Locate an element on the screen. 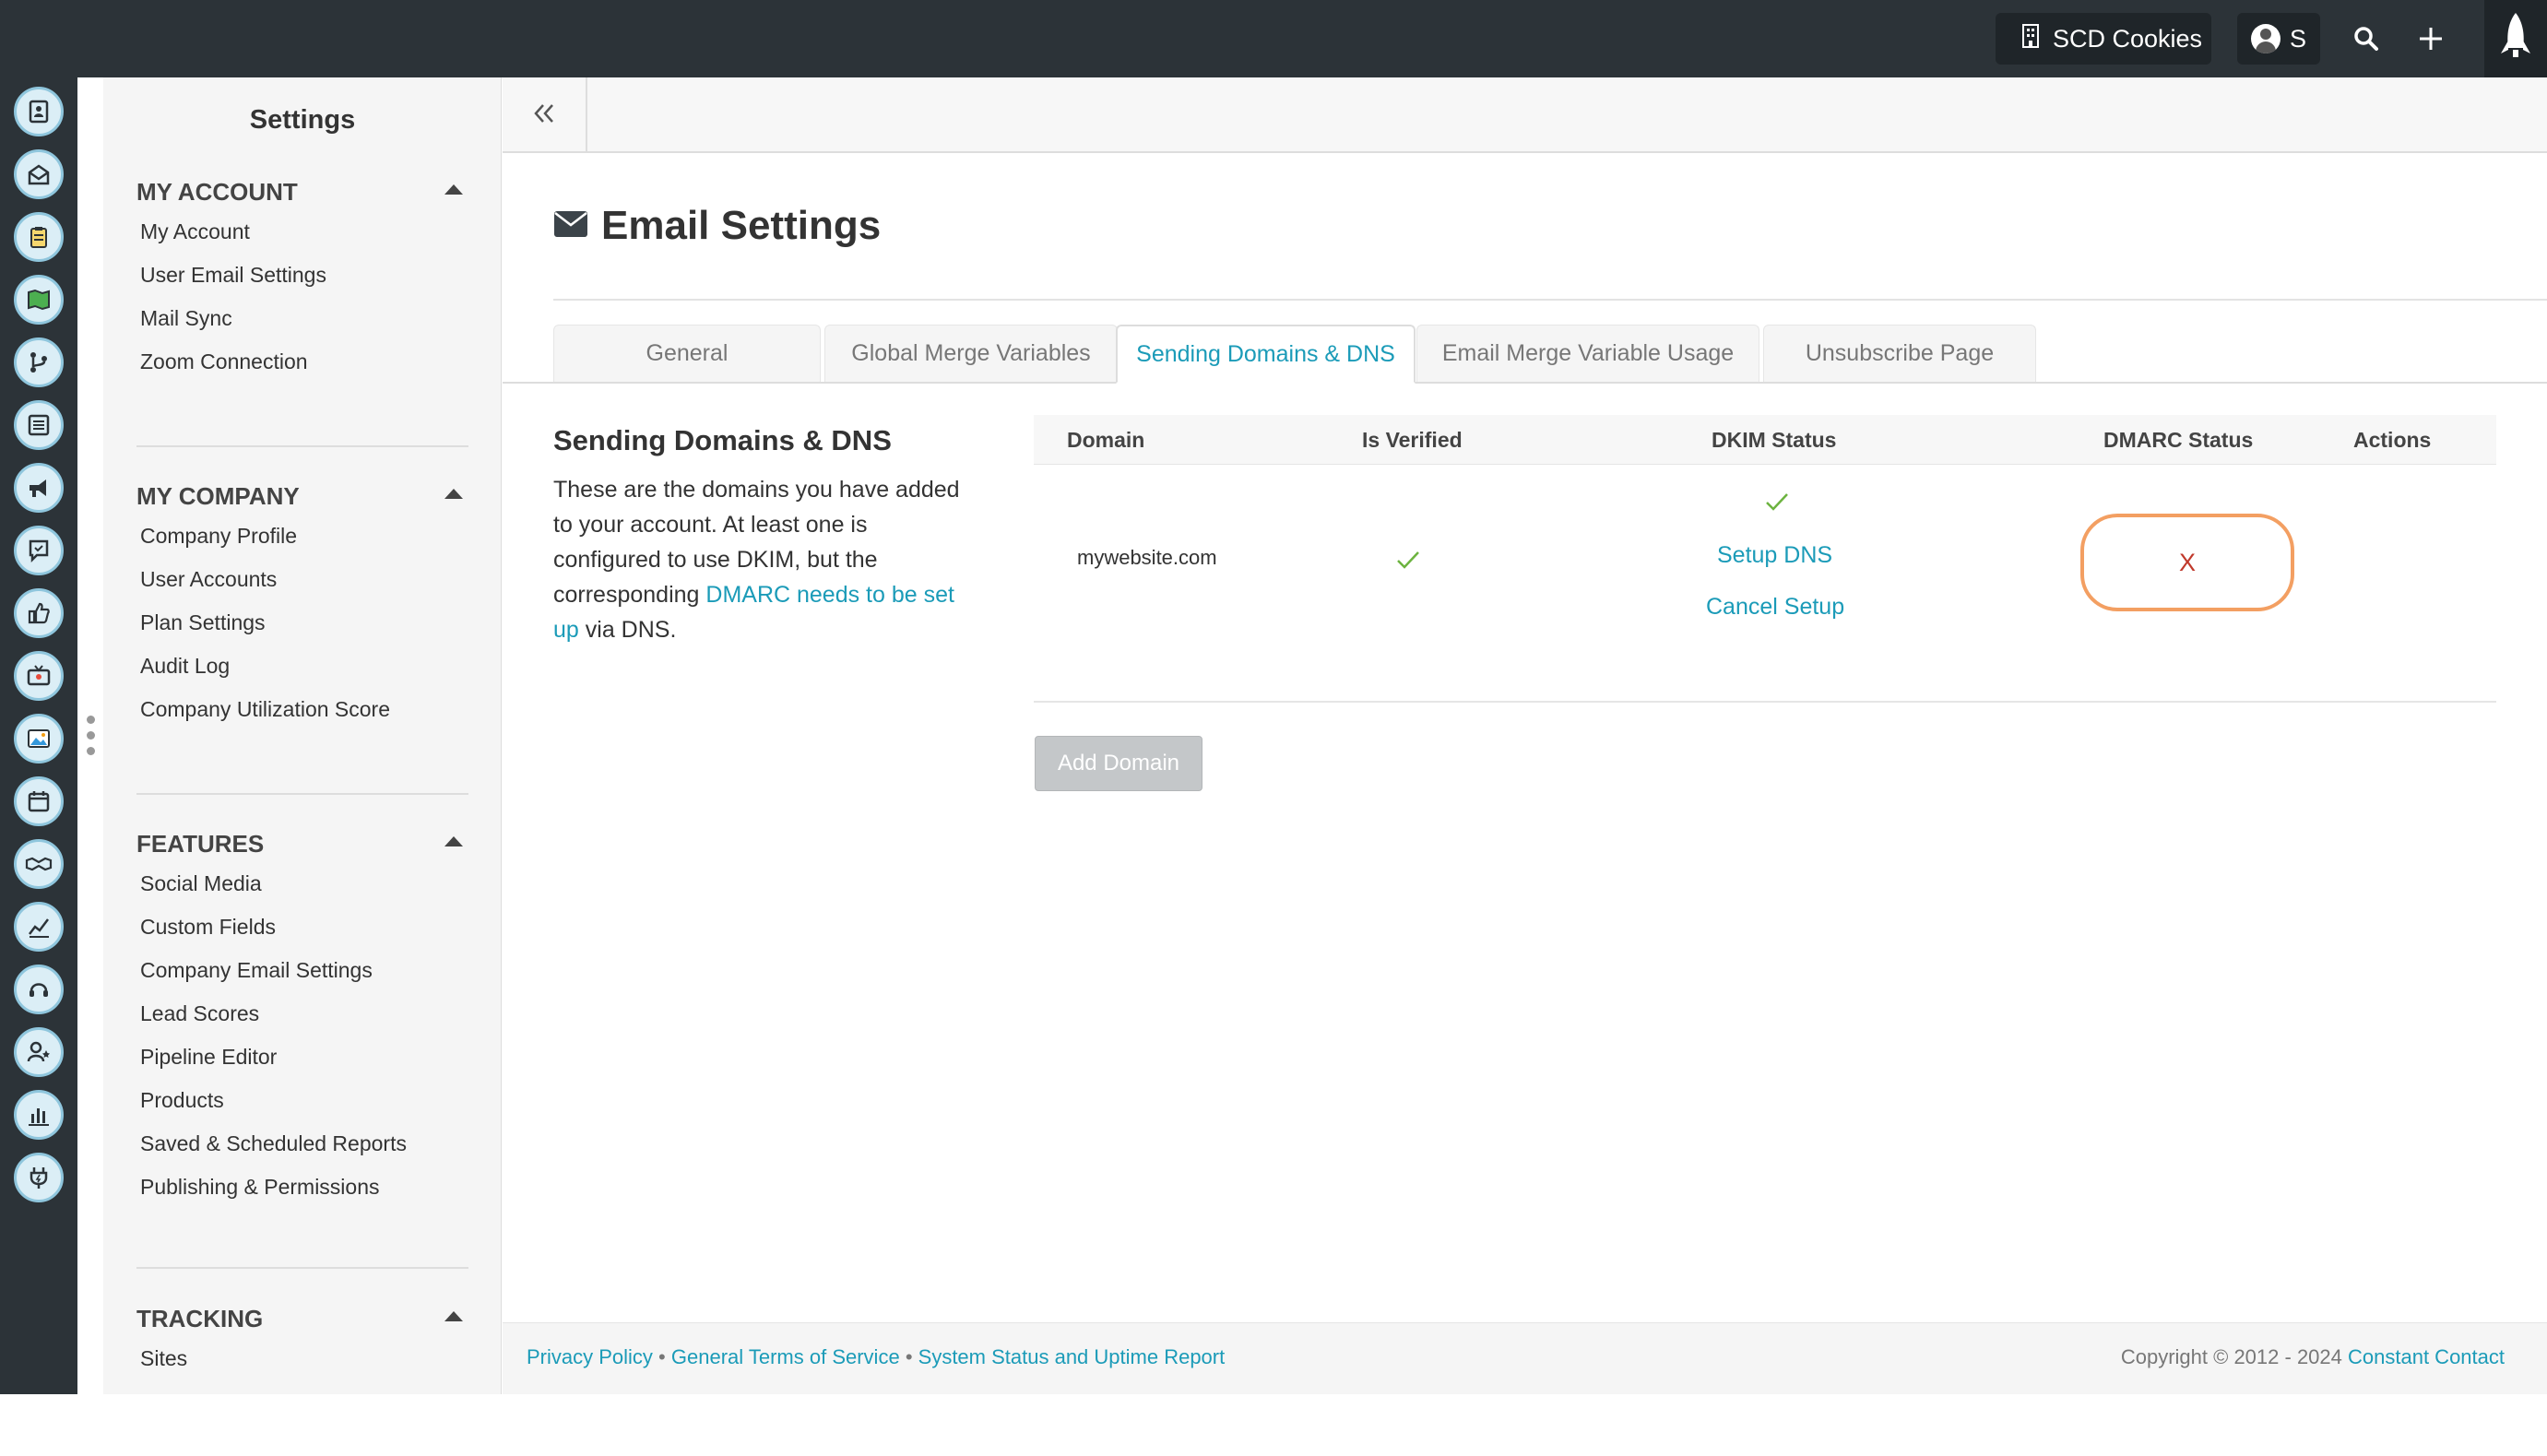 The width and height of the screenshot is (2547, 1456). sidebar-item-lead-scores: Lead Scores is located at coordinates (302, 1014).